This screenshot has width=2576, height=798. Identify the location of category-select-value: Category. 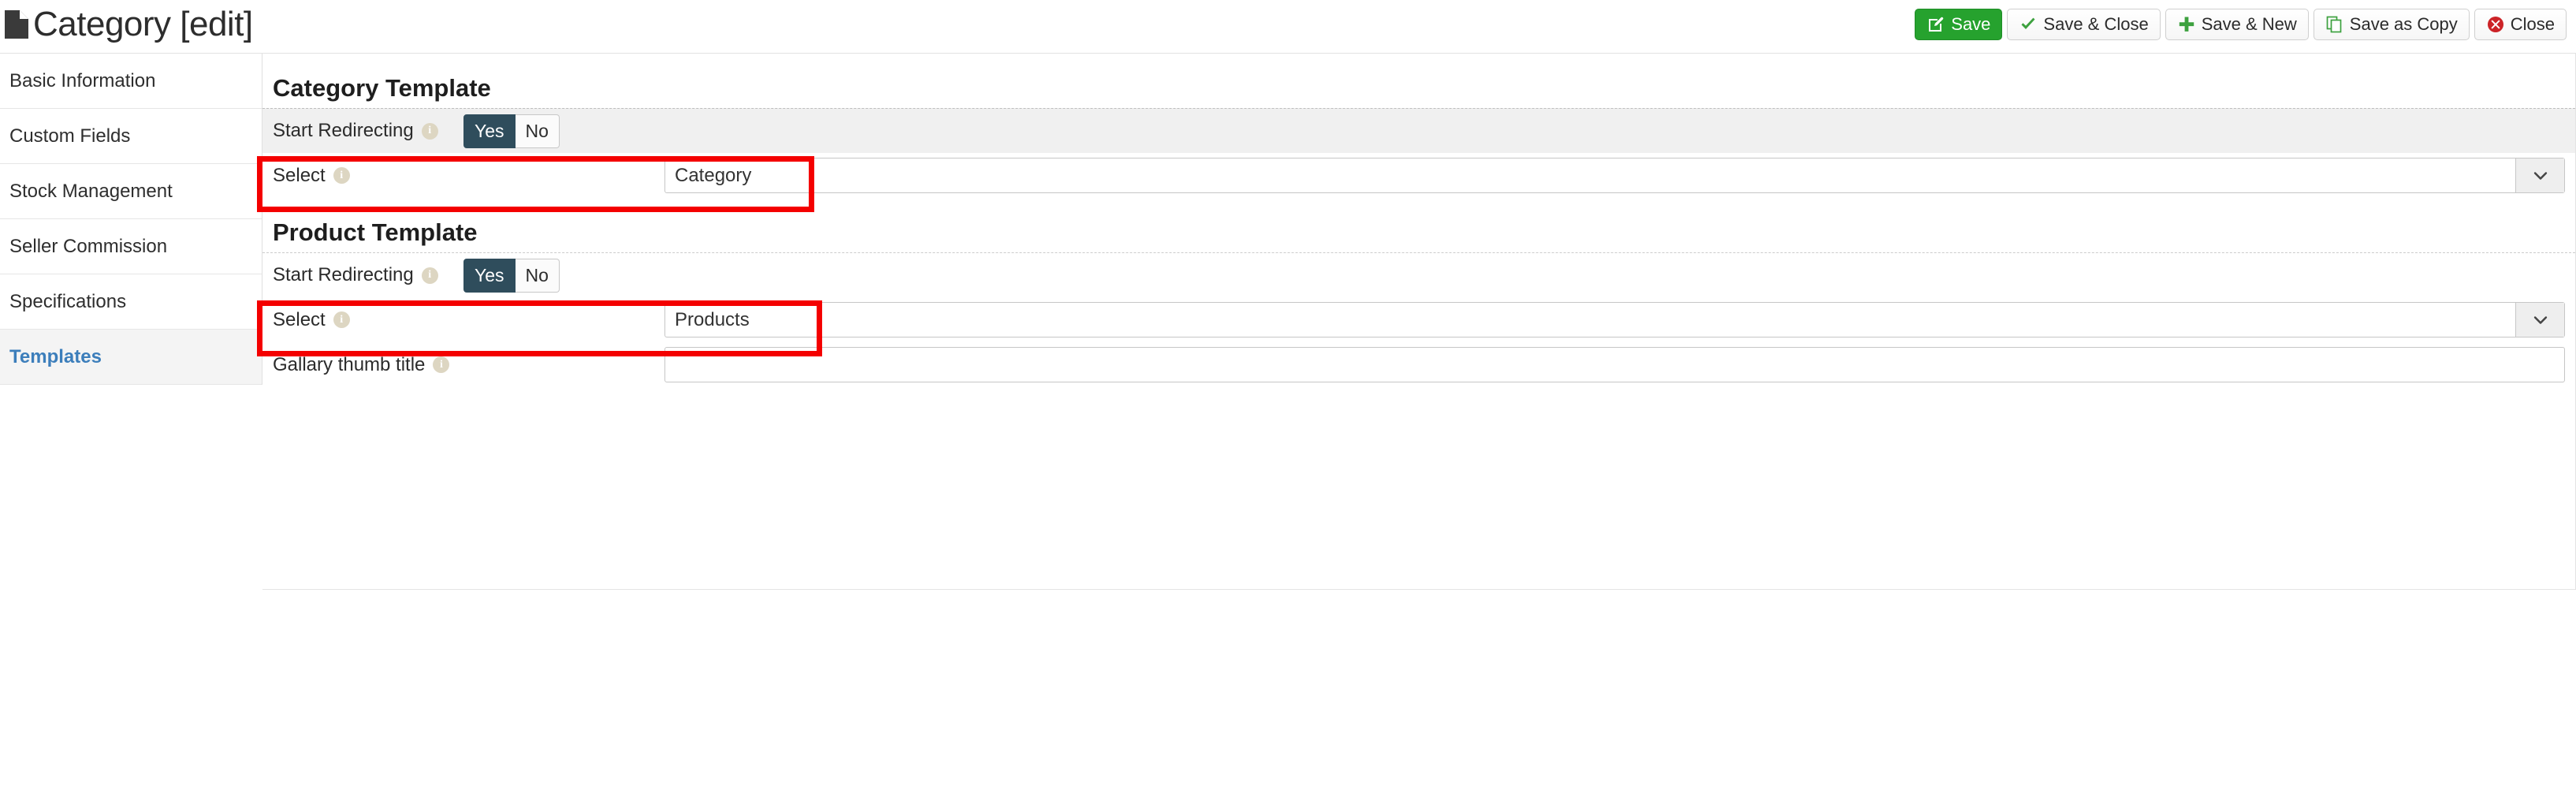
(713, 175).